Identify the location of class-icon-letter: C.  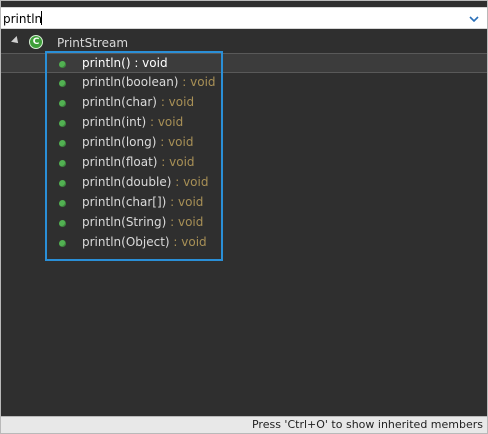
(36, 42).